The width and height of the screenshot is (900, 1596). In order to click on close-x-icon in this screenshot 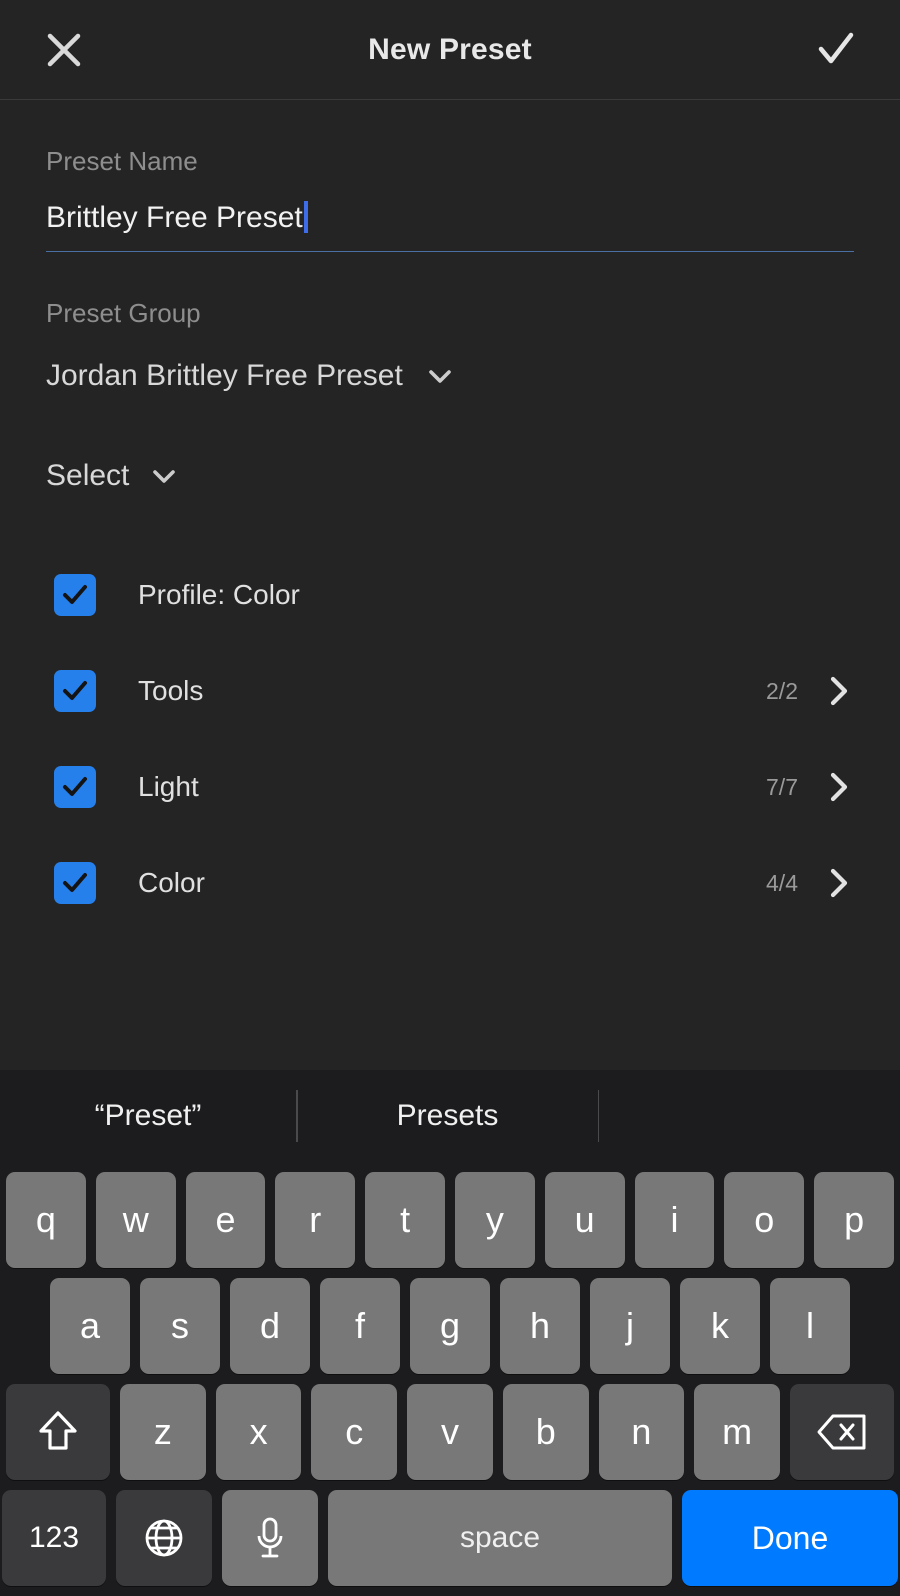, I will do `click(64, 50)`.